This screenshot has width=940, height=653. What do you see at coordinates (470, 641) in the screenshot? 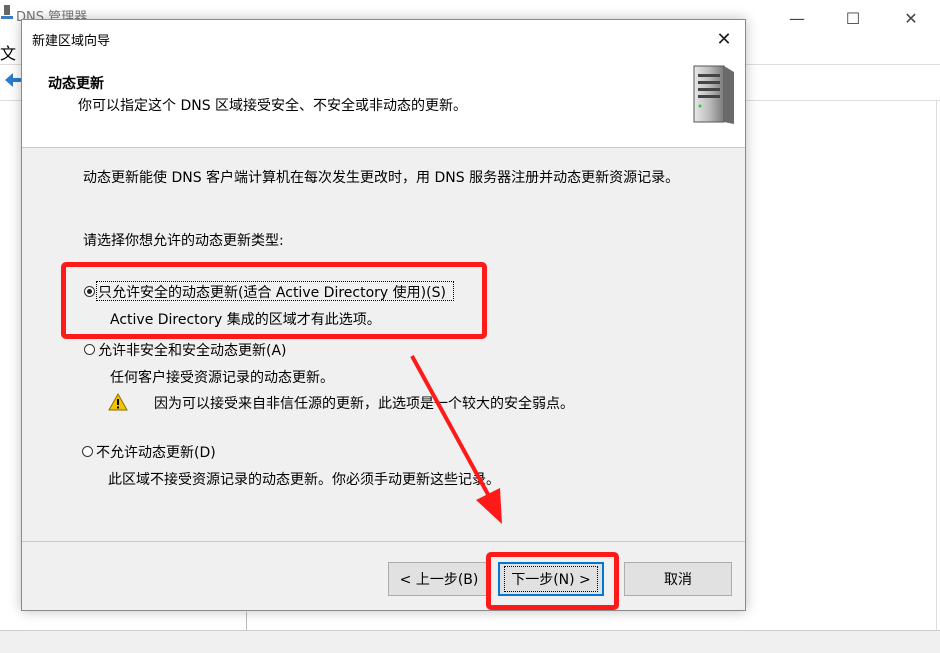
I see `status-bar` at bounding box center [470, 641].